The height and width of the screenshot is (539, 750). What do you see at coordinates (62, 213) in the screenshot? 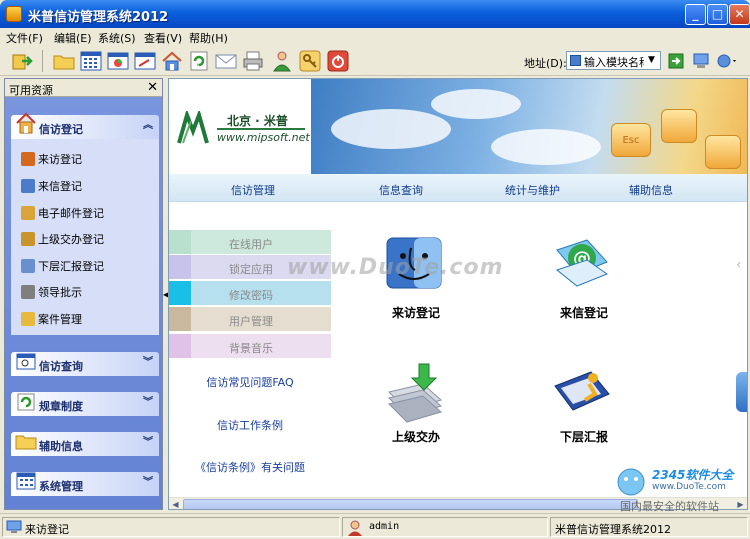
I see `nav-email-register: 电子邮件登记` at bounding box center [62, 213].